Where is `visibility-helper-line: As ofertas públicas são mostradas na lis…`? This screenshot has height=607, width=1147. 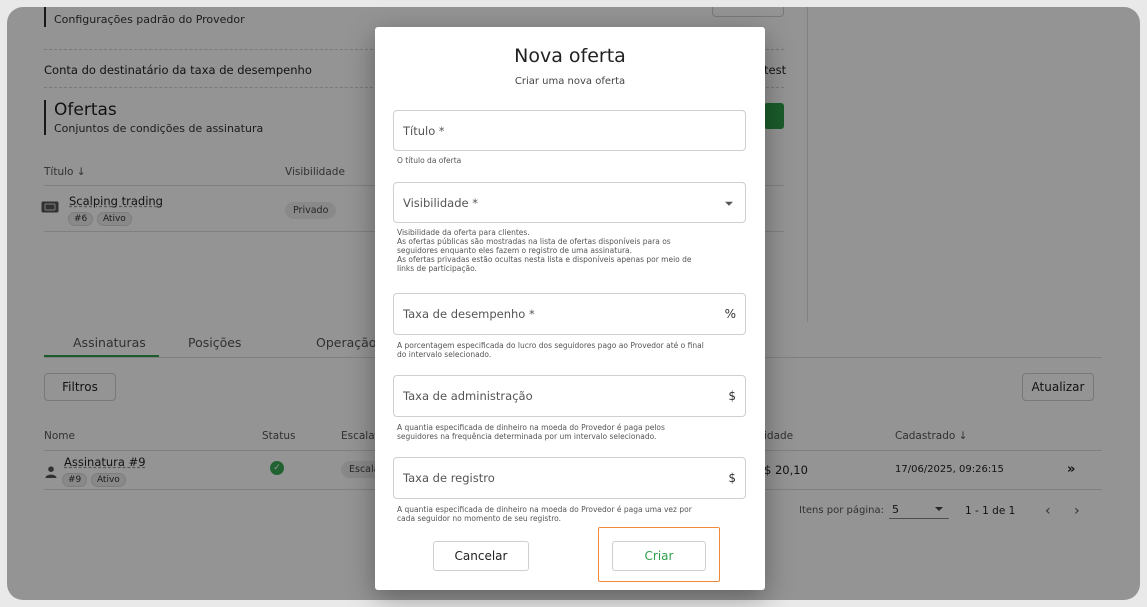 visibility-helper-line: As ofertas públicas são mostradas na lis… is located at coordinates (534, 241).